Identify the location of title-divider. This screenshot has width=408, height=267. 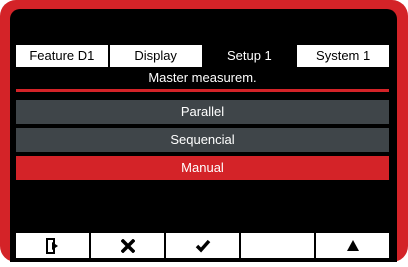
(202, 90).